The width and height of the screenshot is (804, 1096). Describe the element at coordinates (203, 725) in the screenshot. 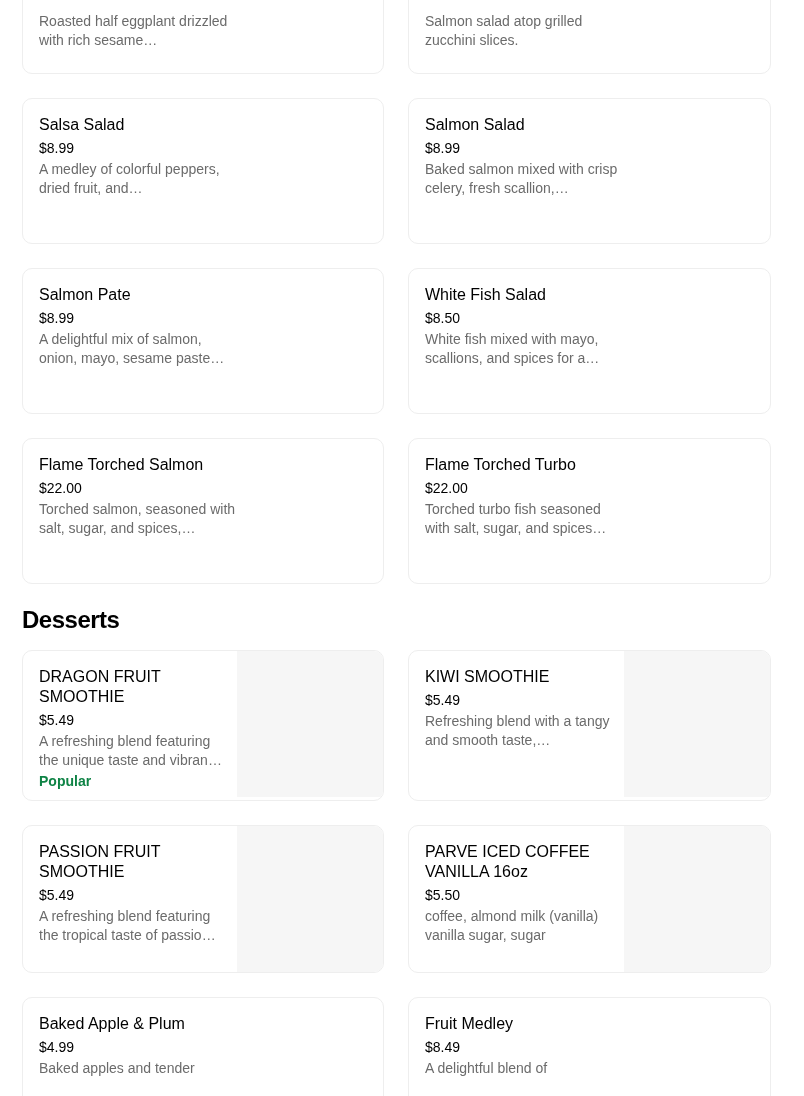

I see `menu-item-card: DRAGON FRUIT SMOOTHIE $5.49 A refreshing blend featuring the unique taste and vibran… Popular` at that location.